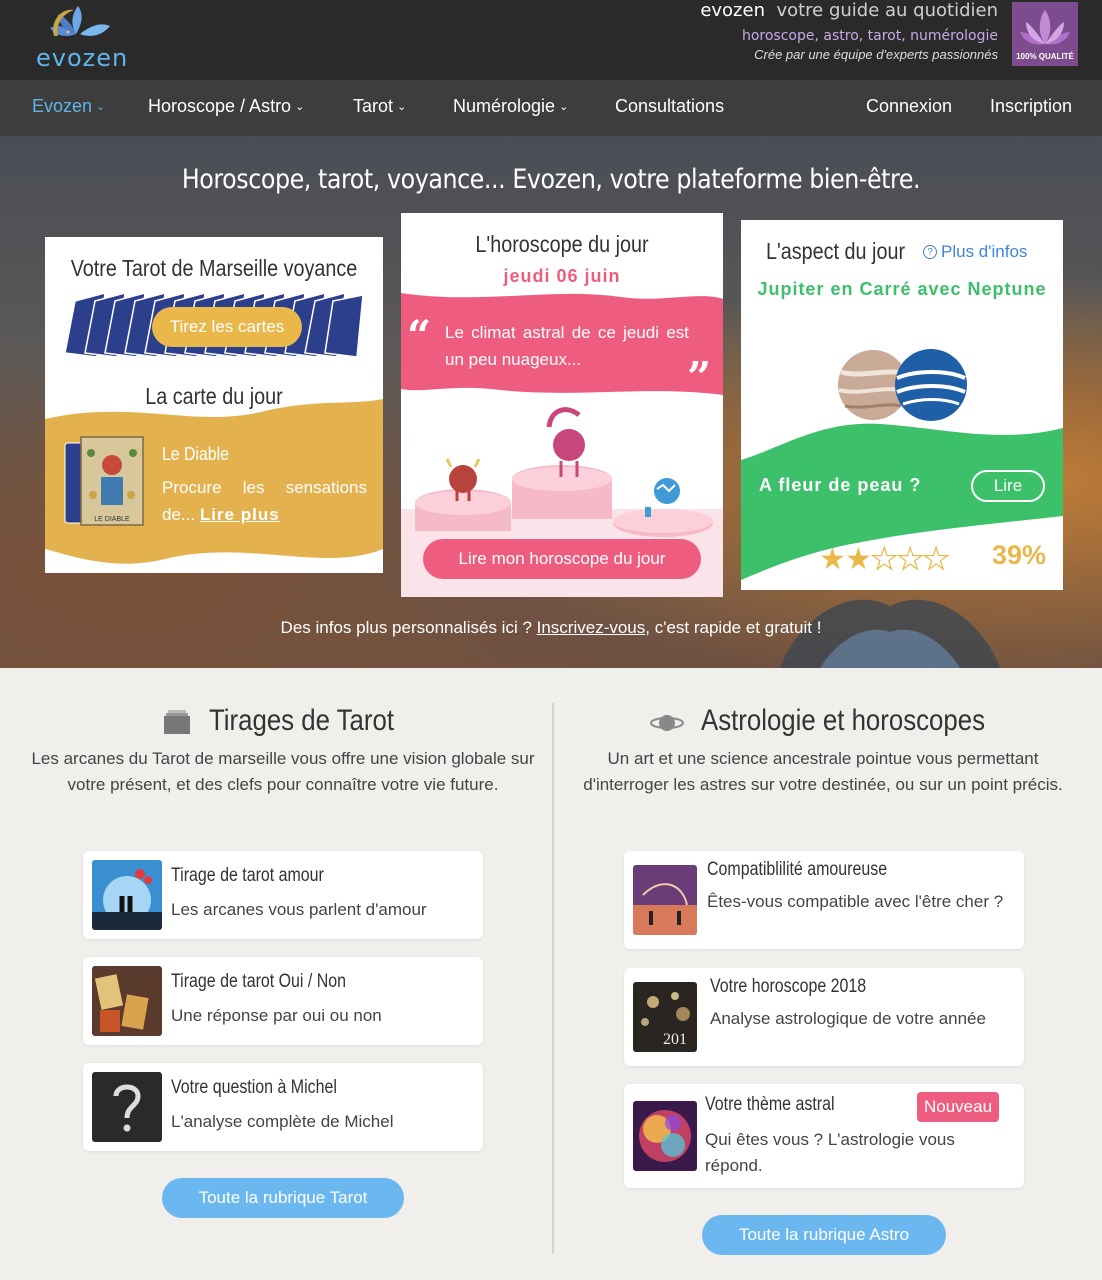 The height and width of the screenshot is (1280, 1102). I want to click on compatibility-thumbnail, so click(665, 900).